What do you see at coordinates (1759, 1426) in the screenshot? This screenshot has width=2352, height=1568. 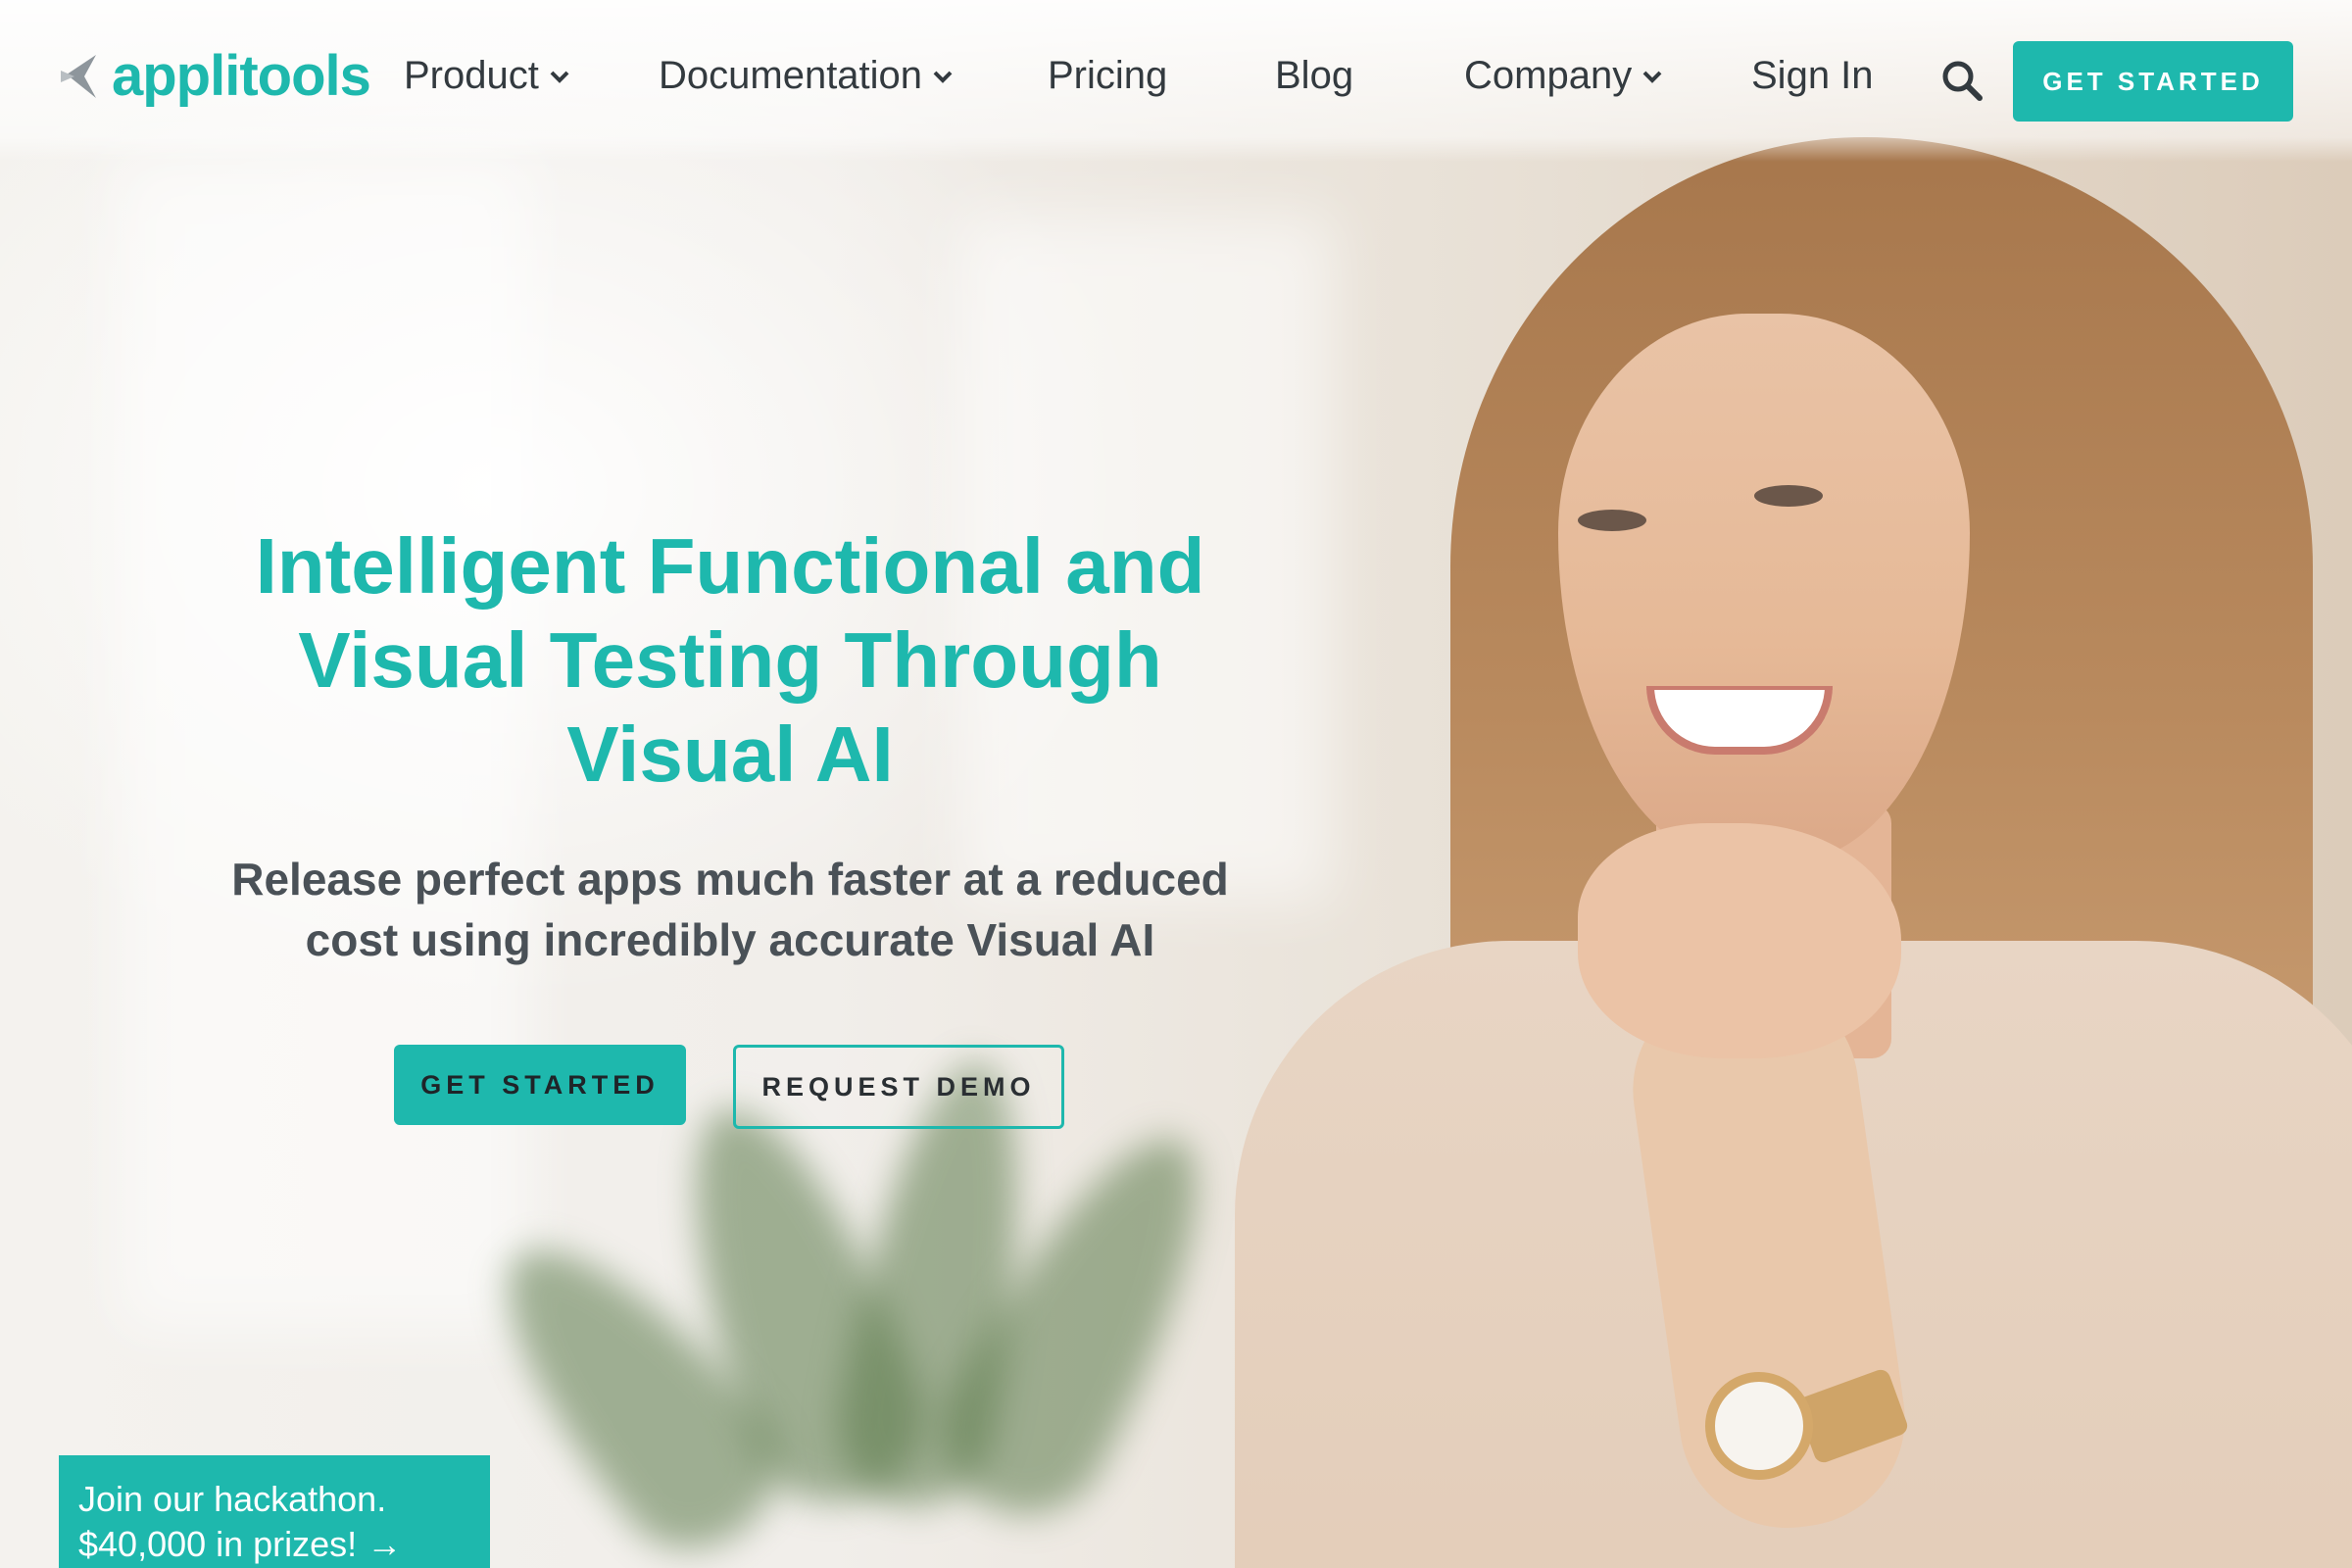 I see `wristwatch` at bounding box center [1759, 1426].